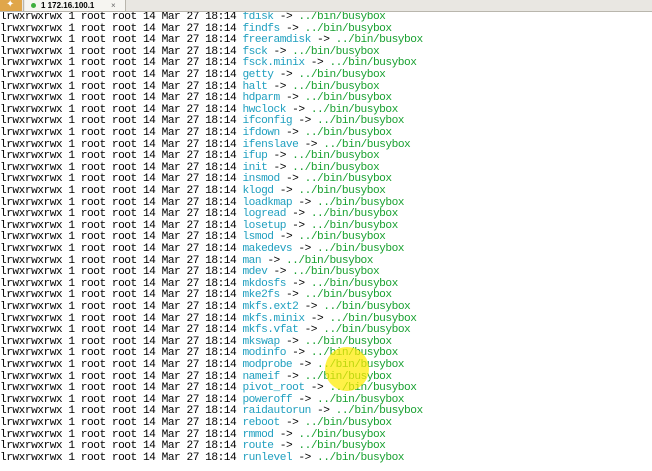 The height and width of the screenshot is (471, 652). Describe the element at coordinates (68, 5) in the screenshot. I see `session-tab-title: 1 172.16.100.1` at that location.